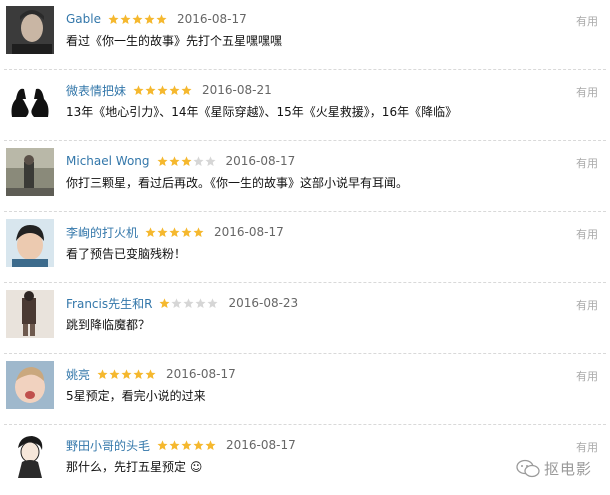 The image size is (610, 495). I want to click on man-portrait-icon, so click(30, 30).